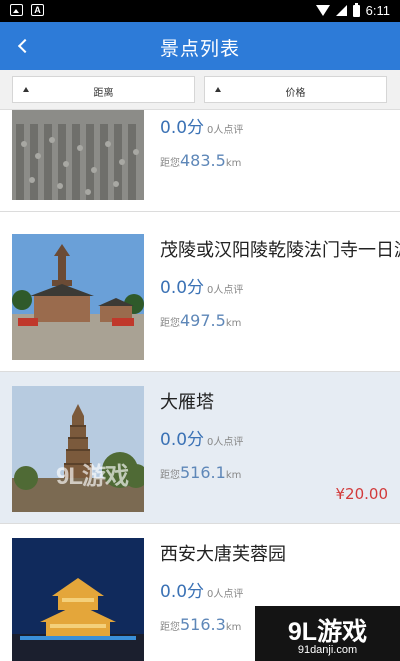 This screenshot has height=661, width=400. I want to click on distance: 距您516.3km, so click(200, 624).